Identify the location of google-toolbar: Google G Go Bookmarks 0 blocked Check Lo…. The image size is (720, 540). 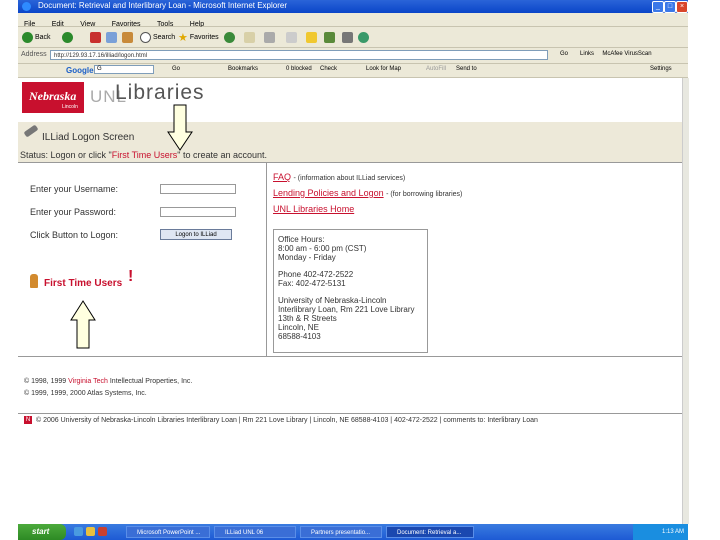
(353, 71).